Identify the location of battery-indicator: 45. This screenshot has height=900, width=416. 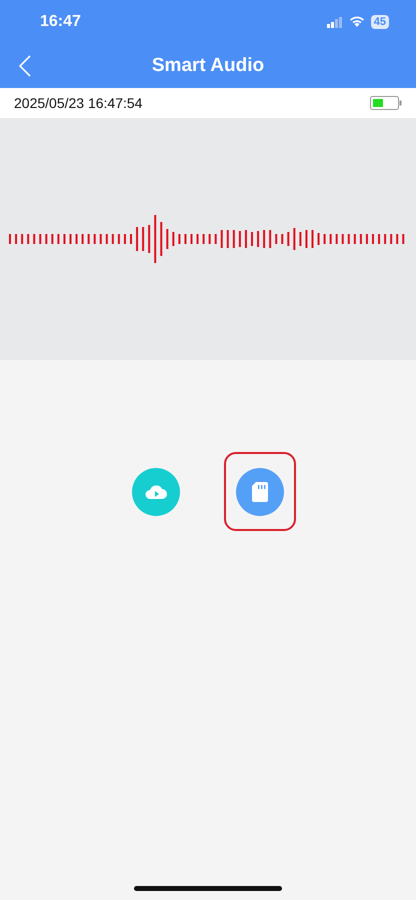
(379, 22).